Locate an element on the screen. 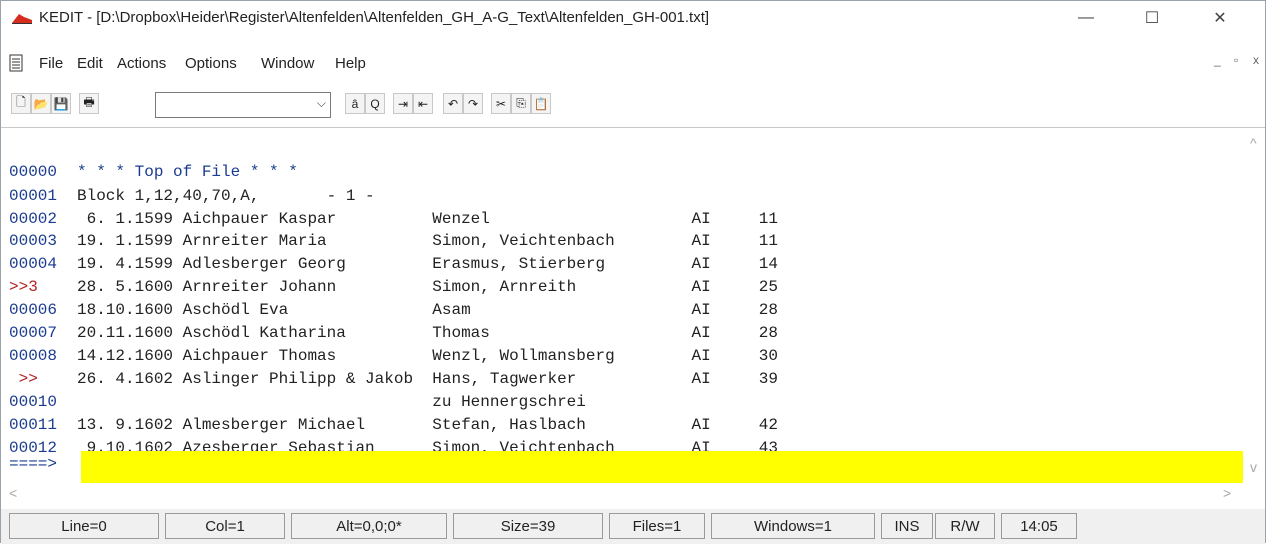 This screenshot has width=1268, height=545. toolbar-divider is located at coordinates (633, 127).